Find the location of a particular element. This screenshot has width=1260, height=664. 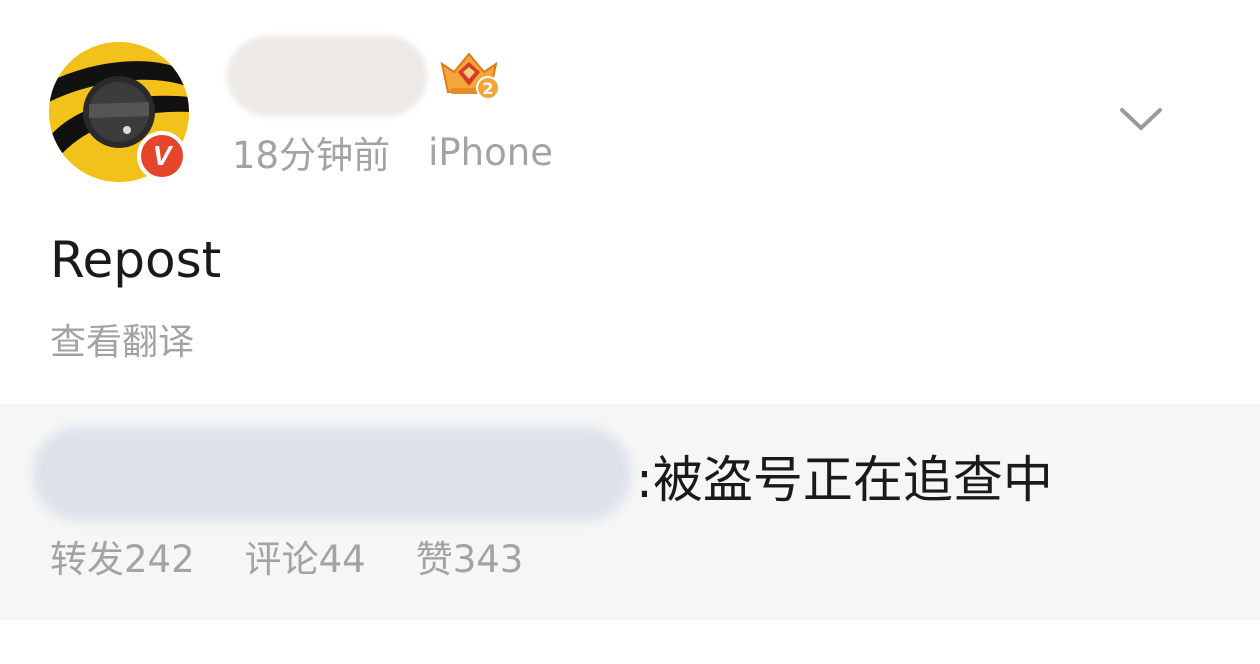

original-post-stats: 转发242 评论44 赞343 is located at coordinates (311, 556).